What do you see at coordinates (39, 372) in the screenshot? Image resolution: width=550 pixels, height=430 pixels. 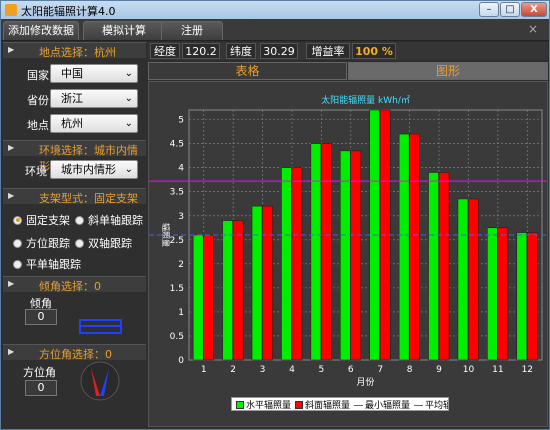 I see `azimuth-label: 方位角` at bounding box center [39, 372].